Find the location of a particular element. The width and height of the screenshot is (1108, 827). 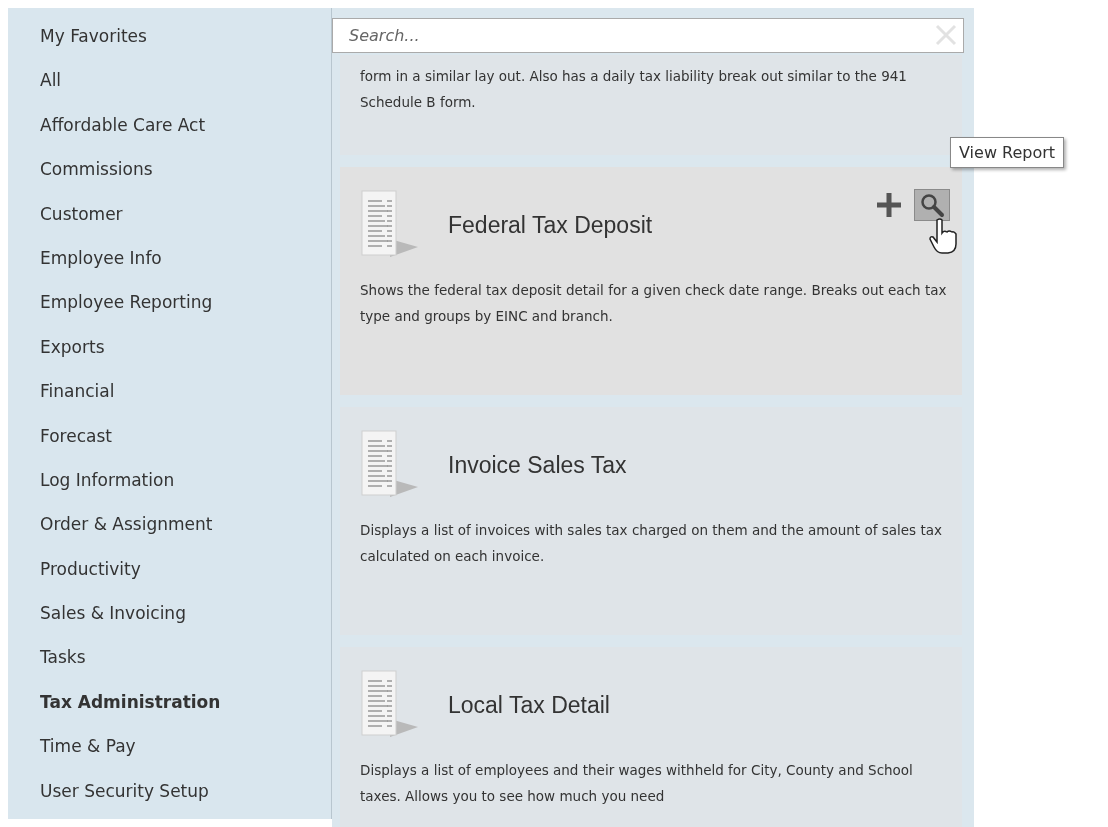

report-description: Shows the federal tax deposit detail for a given check date range. Breaks out each tax type and groups by EINC and branch. is located at coordinates (654, 303).